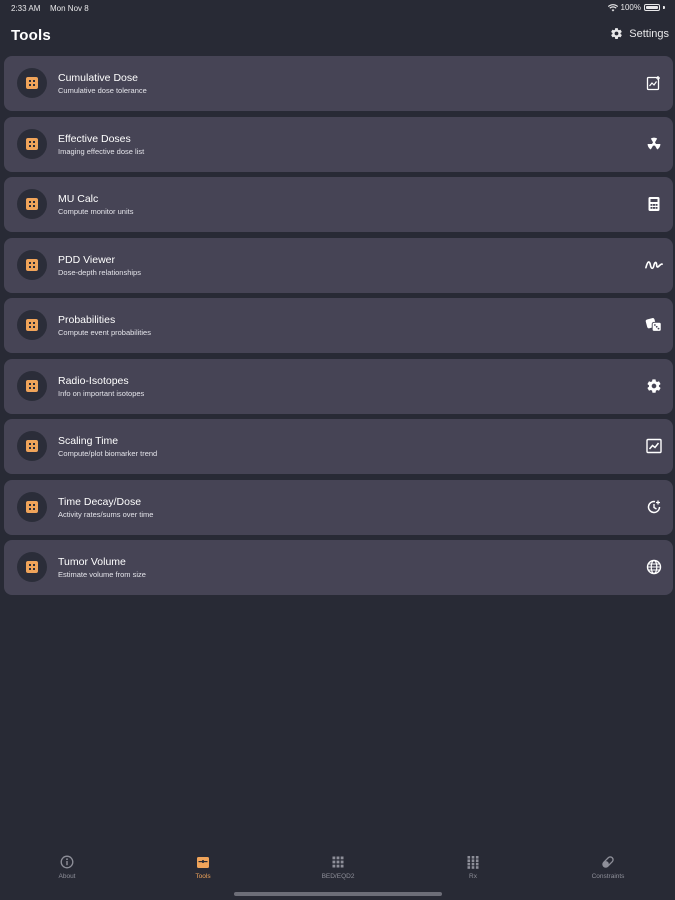  Describe the element at coordinates (338, 876) in the screenshot. I see `tab-label: BED/EQD2` at that location.